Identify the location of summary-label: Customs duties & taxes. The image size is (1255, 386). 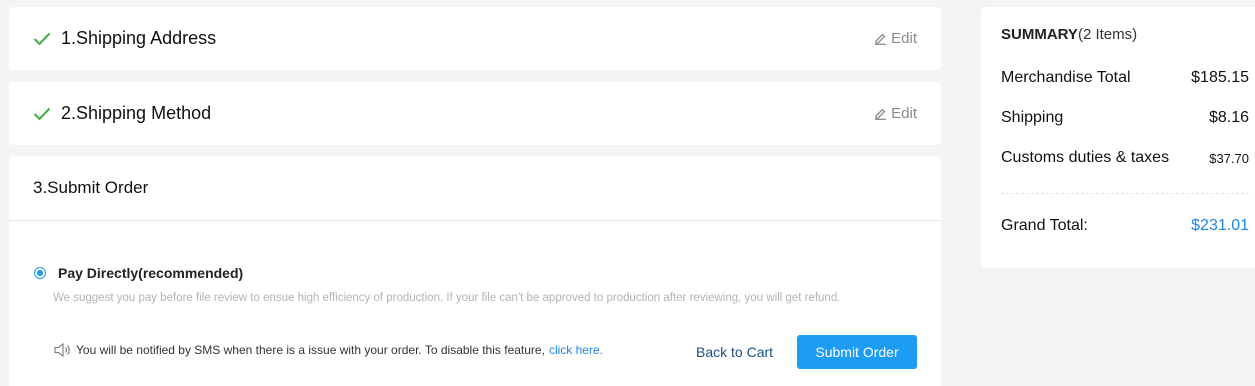
(1085, 157).